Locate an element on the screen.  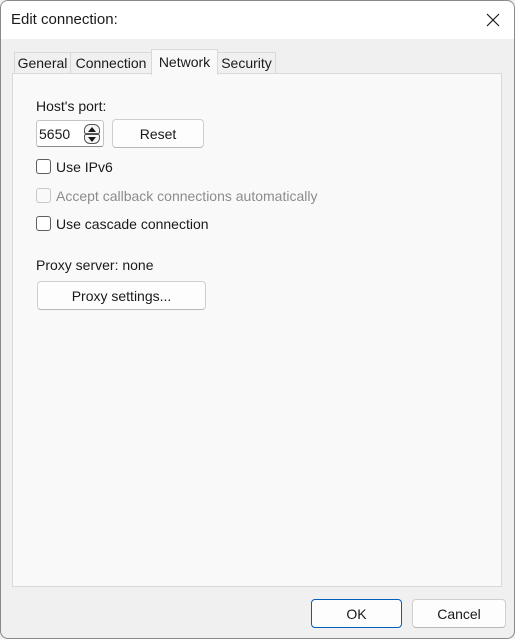
tab-security: Security is located at coordinates (246, 63).